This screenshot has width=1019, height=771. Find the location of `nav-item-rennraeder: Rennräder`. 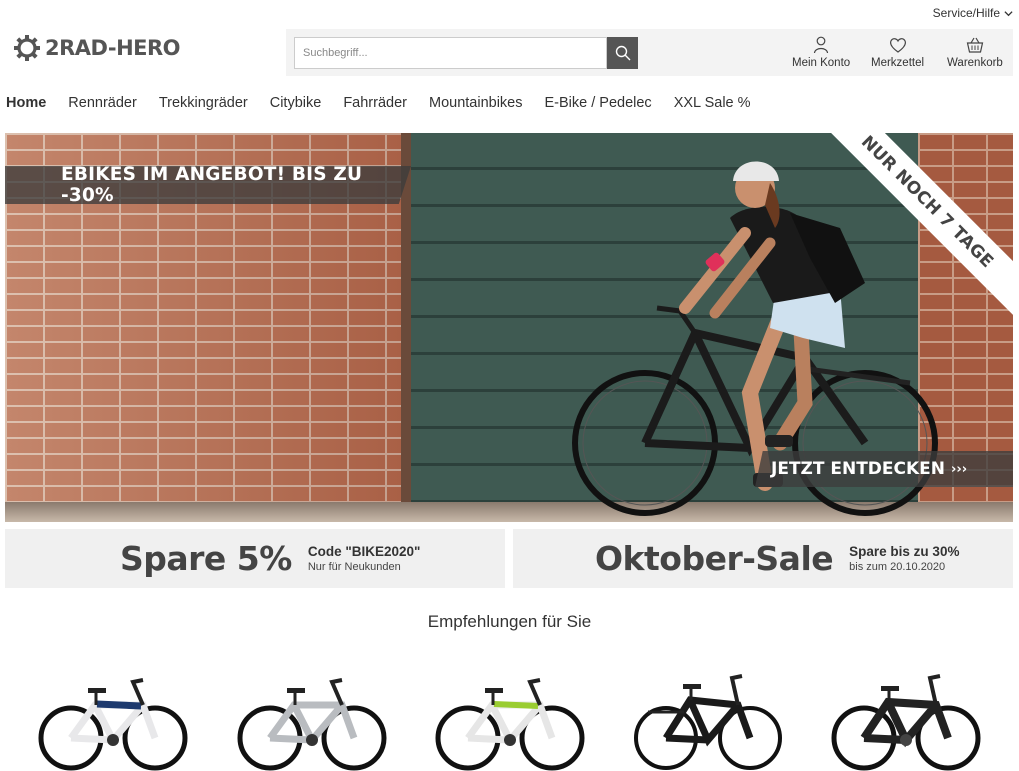

nav-item-rennraeder: Rennräder is located at coordinates (102, 103).